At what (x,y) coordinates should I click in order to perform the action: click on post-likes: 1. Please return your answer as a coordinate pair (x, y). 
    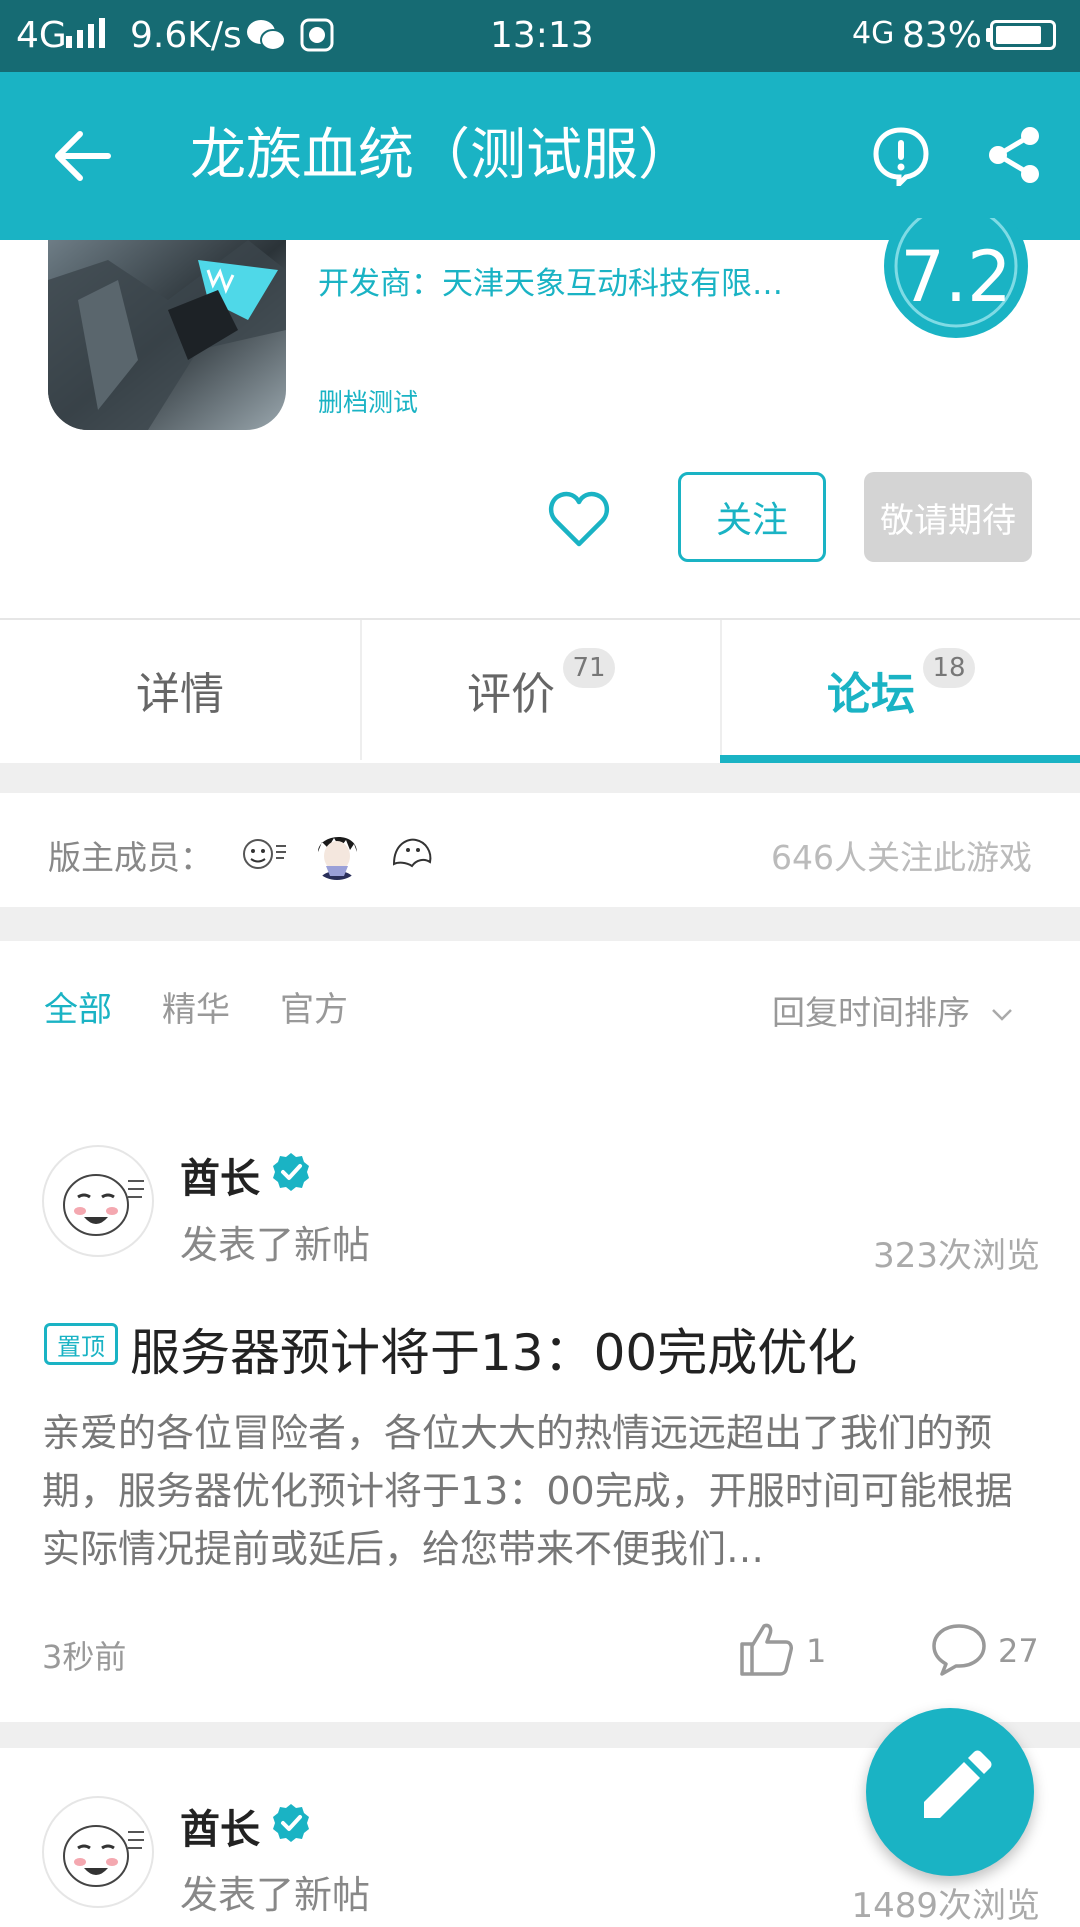
    Looking at the image, I should click on (816, 1651).